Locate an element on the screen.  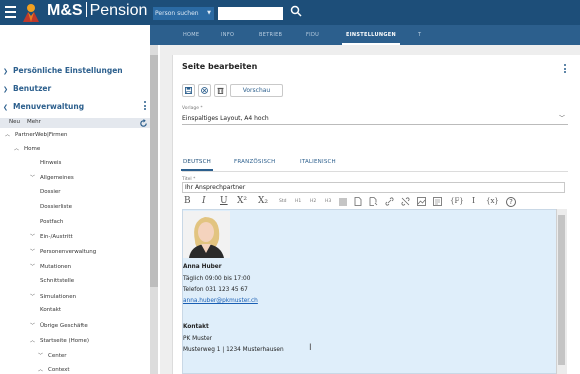
contact-org: PK Muster is located at coordinates (198, 339).